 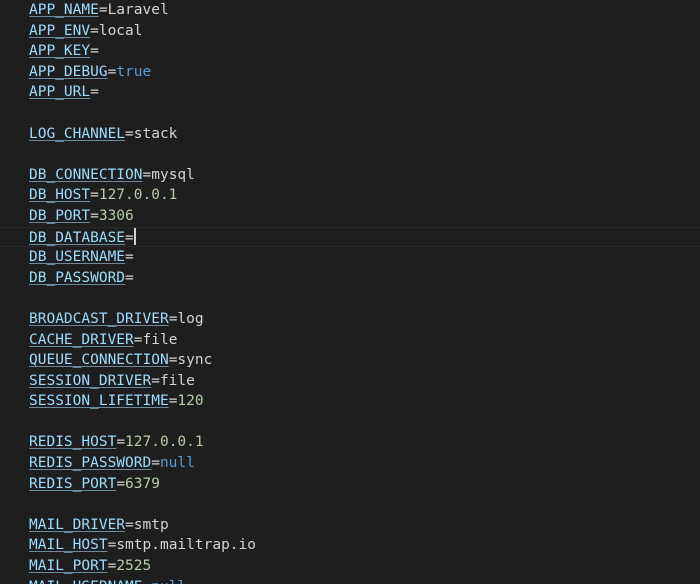 I want to click on env-value: 120, so click(x=190, y=401).